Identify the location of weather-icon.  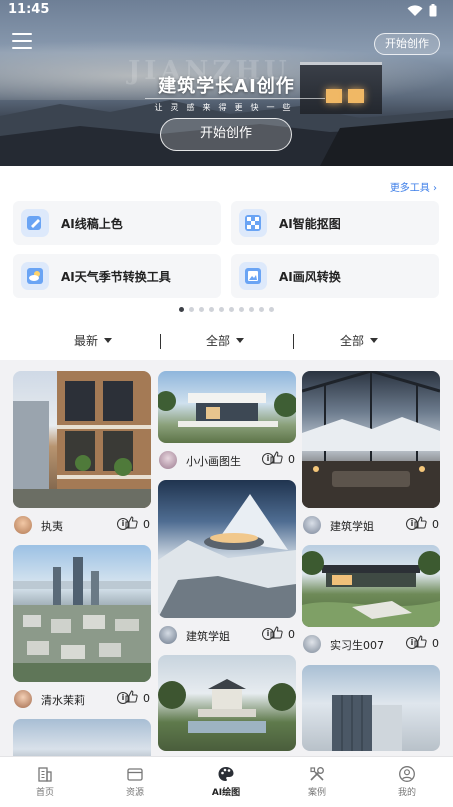
(35, 276).